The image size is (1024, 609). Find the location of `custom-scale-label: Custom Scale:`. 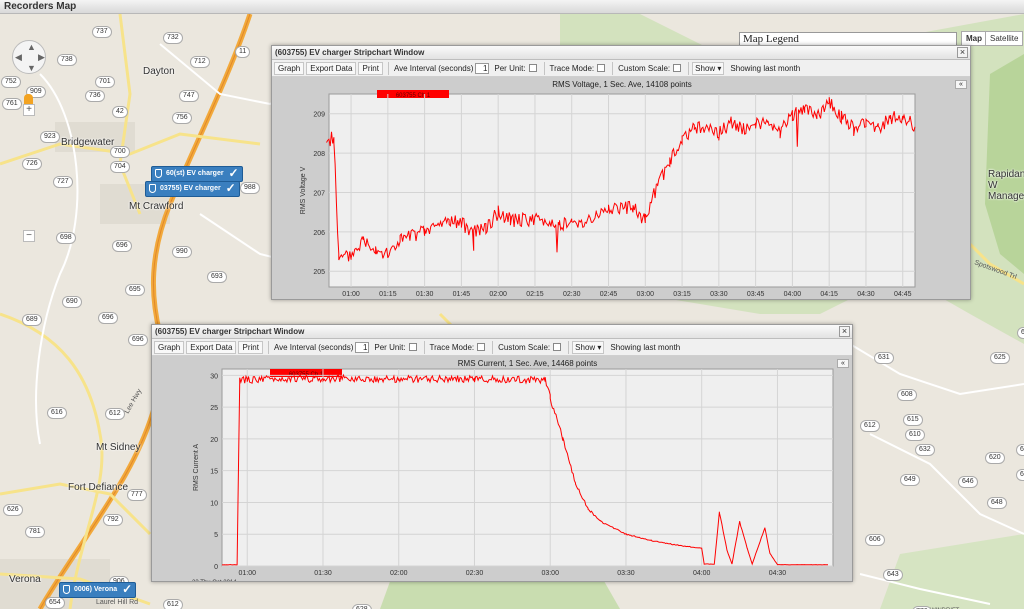

custom-scale-label: Custom Scale: is located at coordinates (644, 68).